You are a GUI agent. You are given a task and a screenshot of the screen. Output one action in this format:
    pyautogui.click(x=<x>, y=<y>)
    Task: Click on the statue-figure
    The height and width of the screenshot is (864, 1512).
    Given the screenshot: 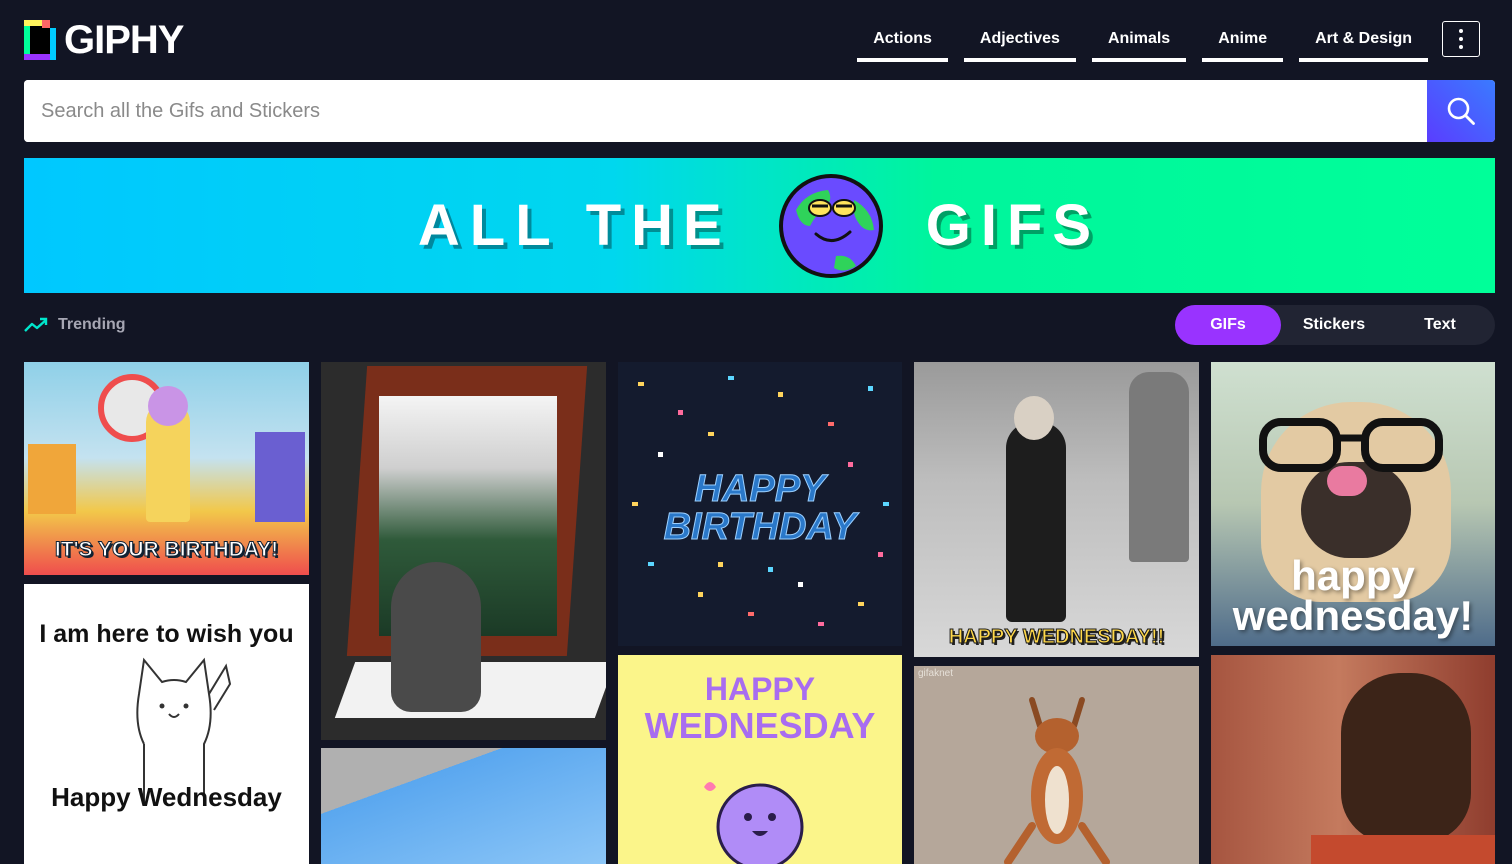 What is the action you would take?
    pyautogui.click(x=1159, y=467)
    